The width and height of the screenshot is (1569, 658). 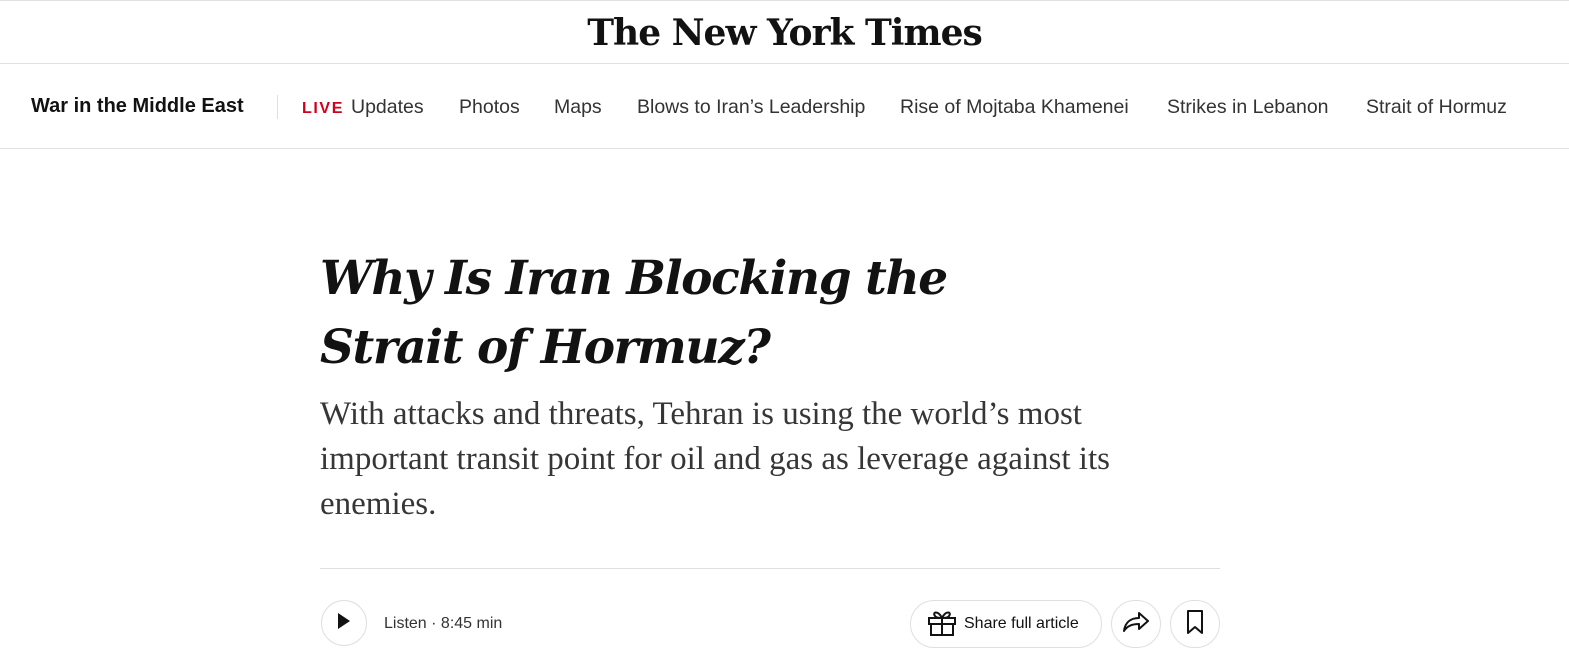 What do you see at coordinates (443, 624) in the screenshot?
I see `listen-duration-label: Listen · 8:45 min` at bounding box center [443, 624].